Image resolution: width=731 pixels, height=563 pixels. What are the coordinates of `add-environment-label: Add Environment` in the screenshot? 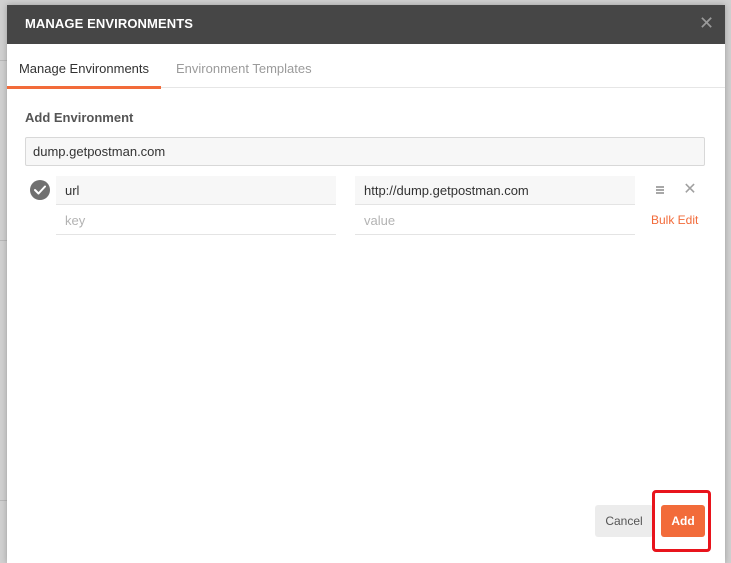 It's located at (79, 117).